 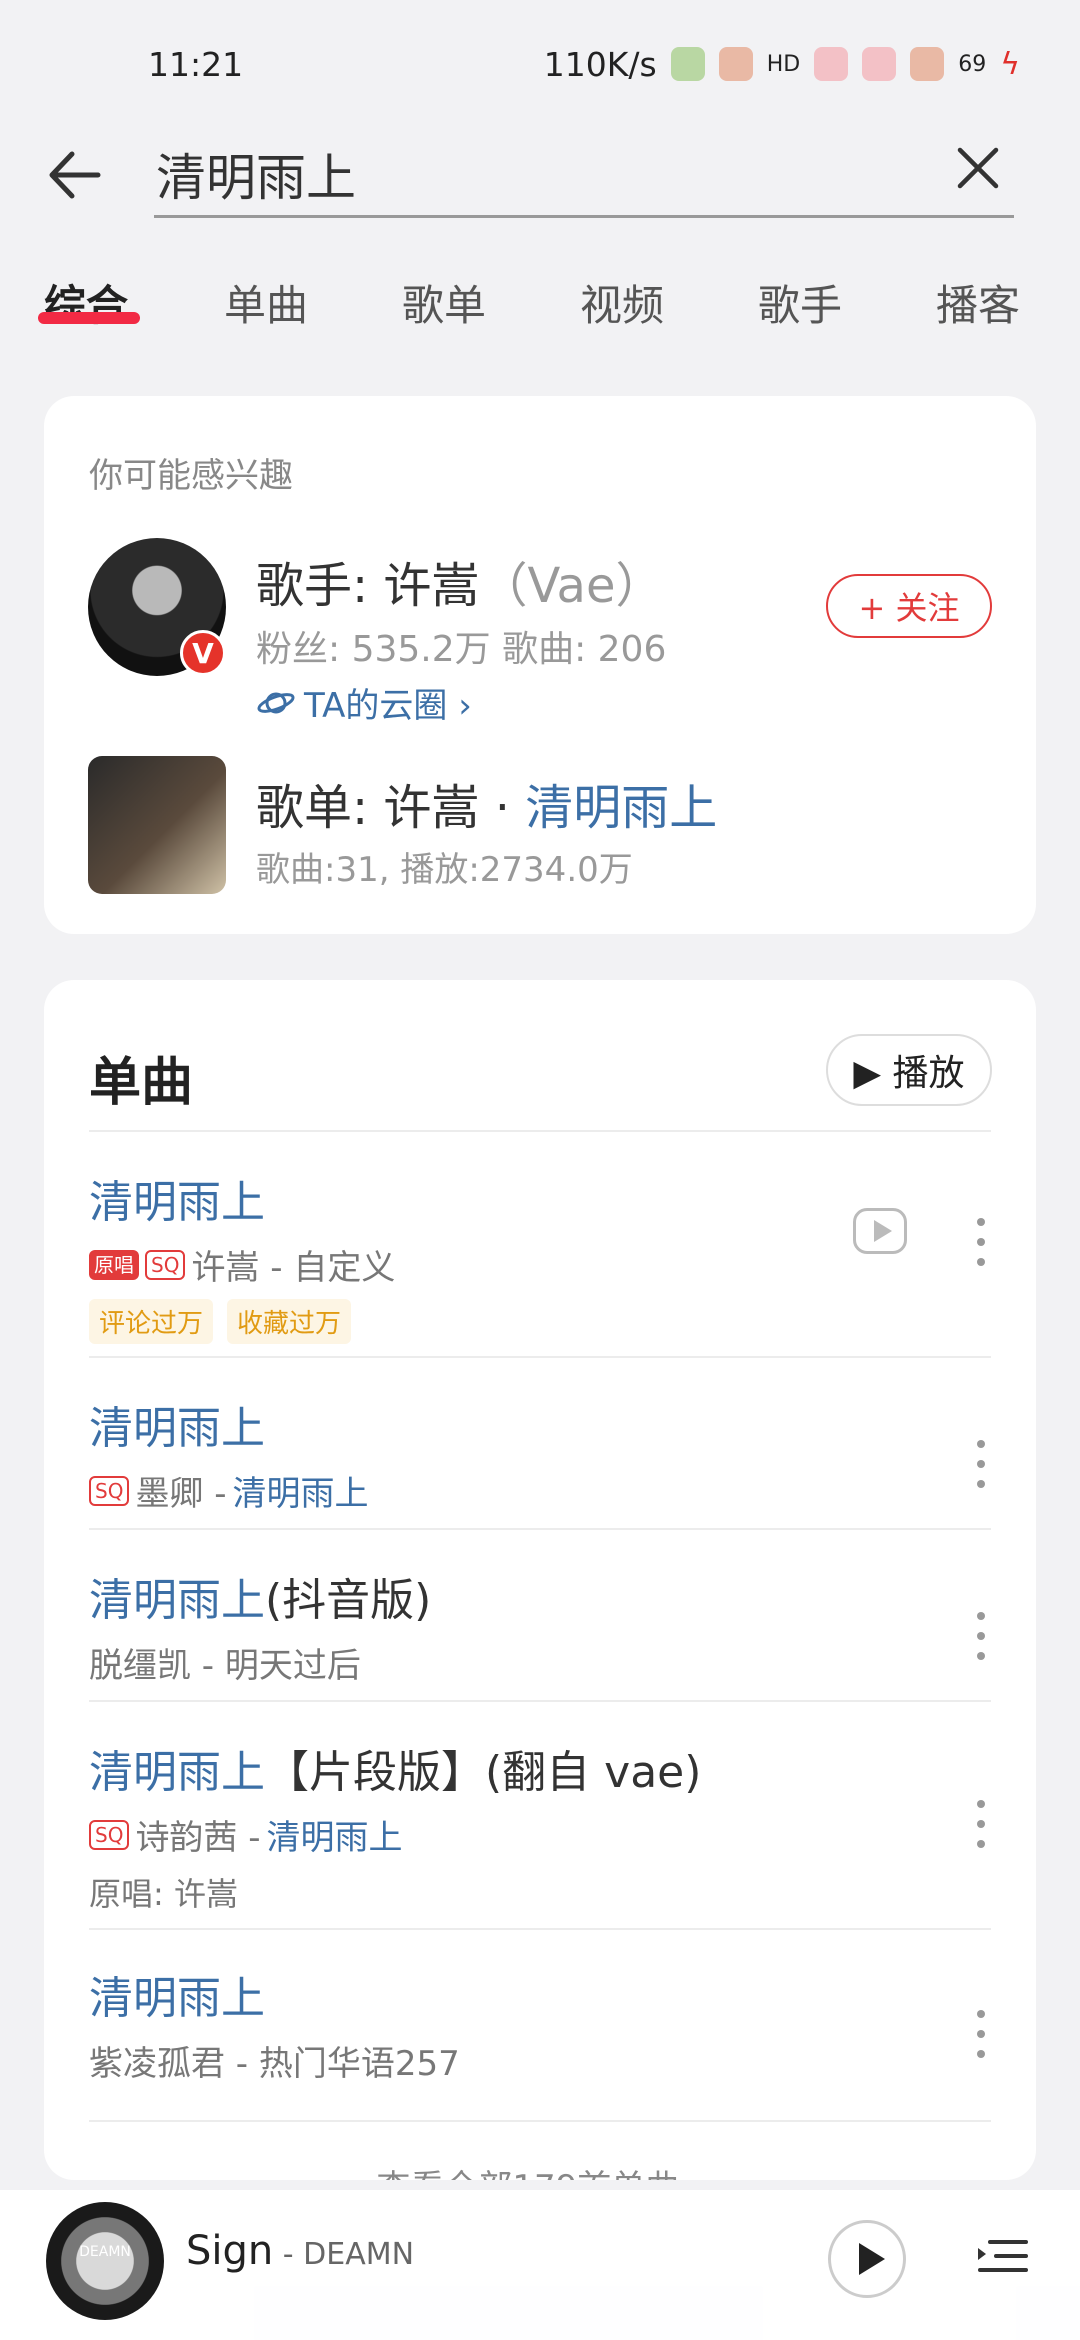 I want to click on play-all-button: ▶ 播放, so click(x=909, y=1070).